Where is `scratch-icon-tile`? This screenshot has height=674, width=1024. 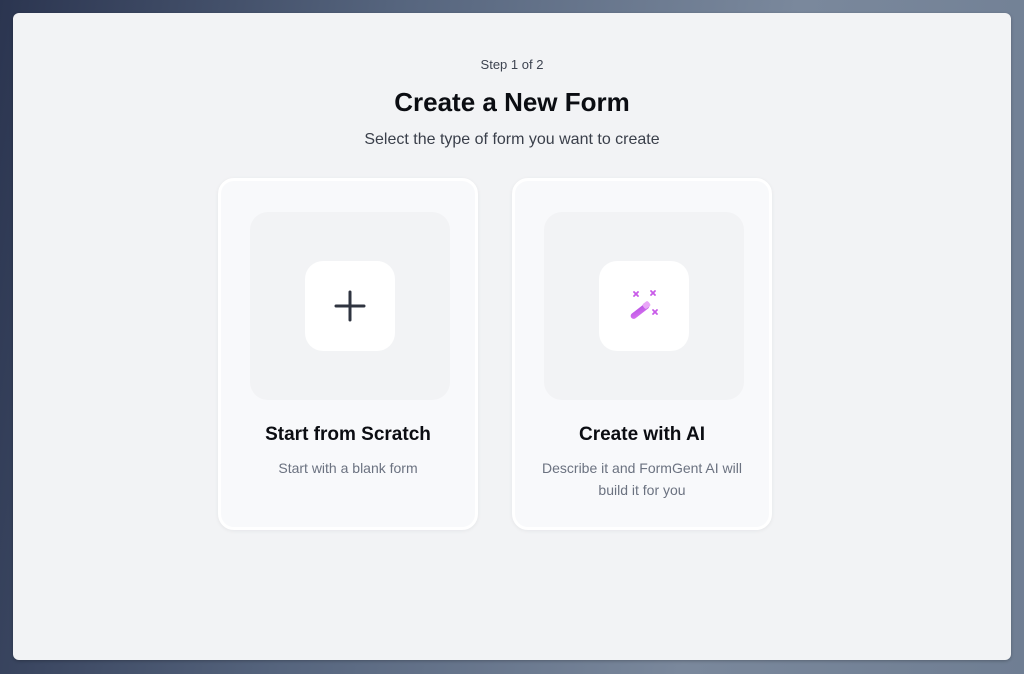 scratch-icon-tile is located at coordinates (350, 306).